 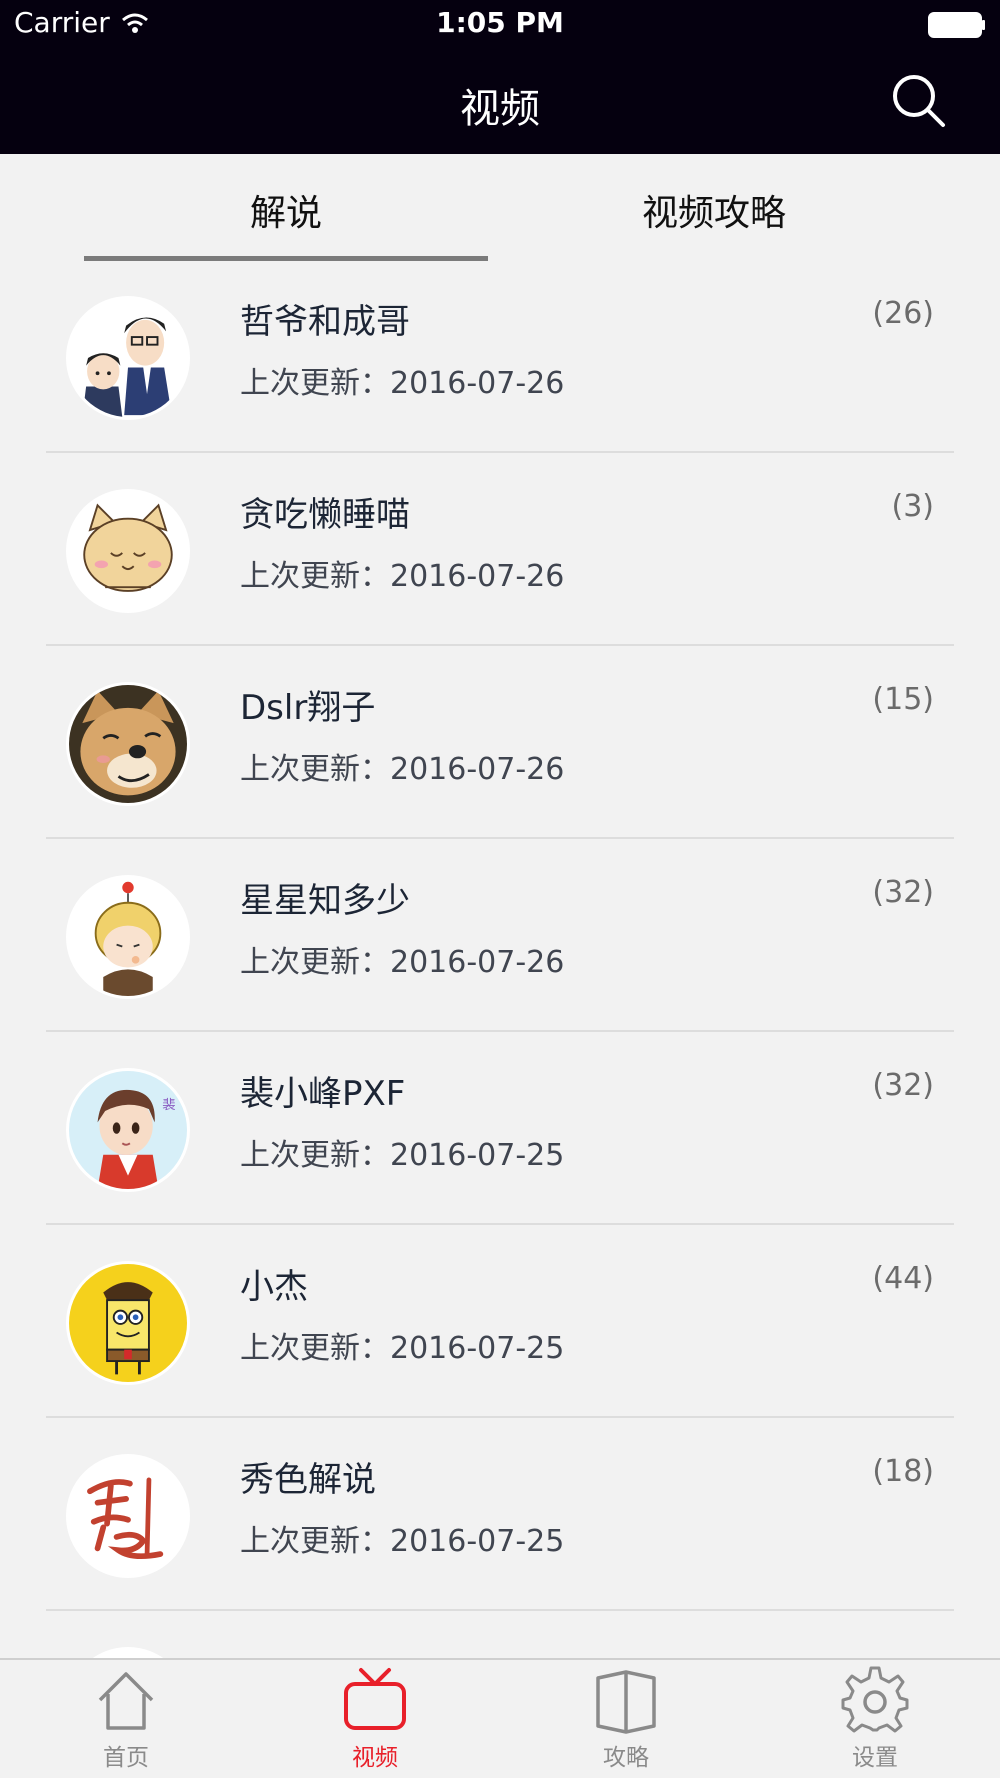 What do you see at coordinates (500, 742) in the screenshot?
I see `list-item: Dslr翔子 上次更新：2016-07-26 (15)` at bounding box center [500, 742].